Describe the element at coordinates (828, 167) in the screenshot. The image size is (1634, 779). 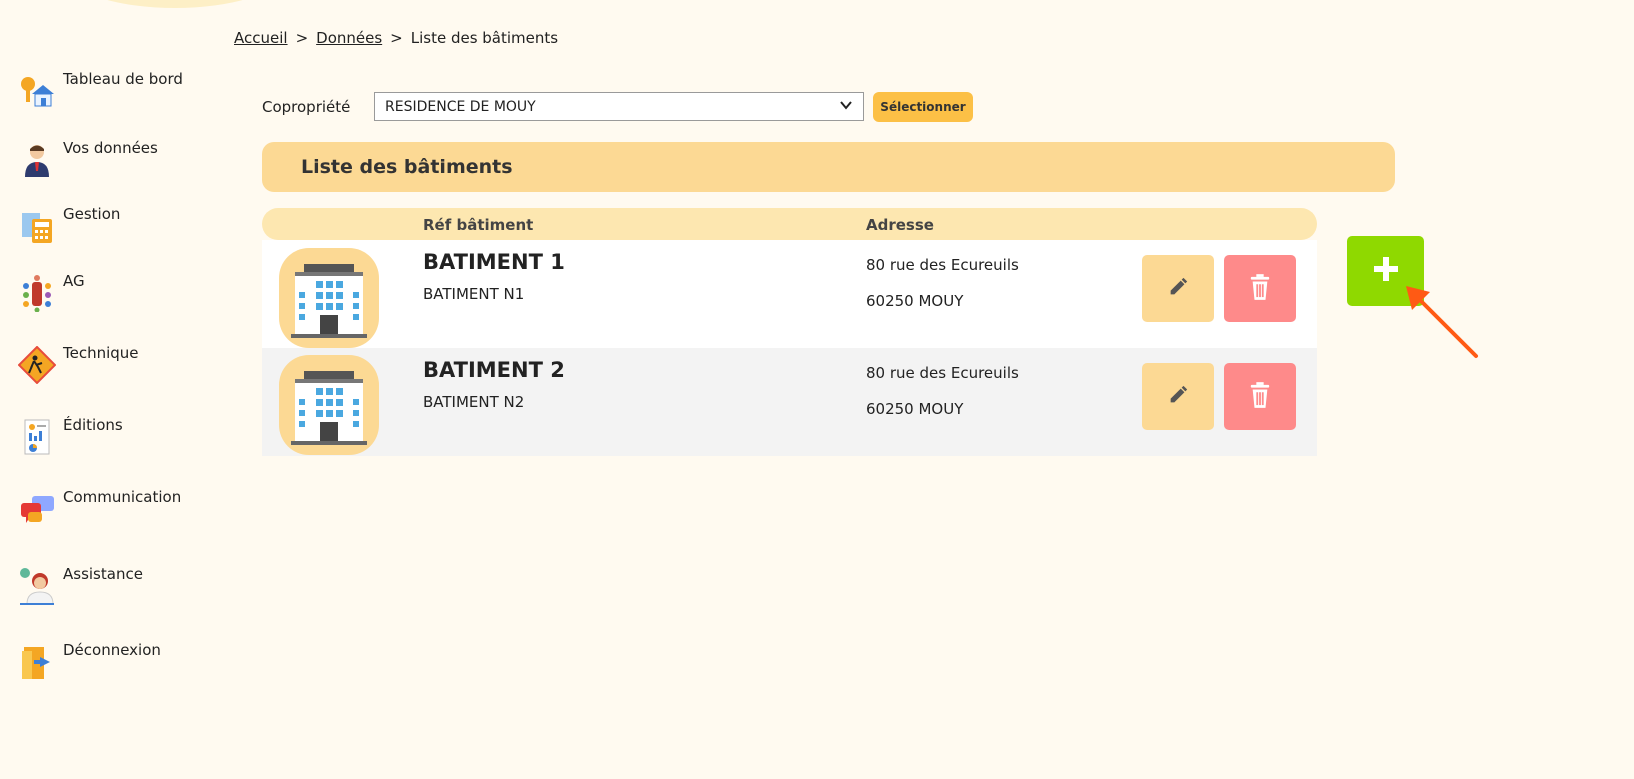
I see `section-title: Liste des bâtiments` at that location.